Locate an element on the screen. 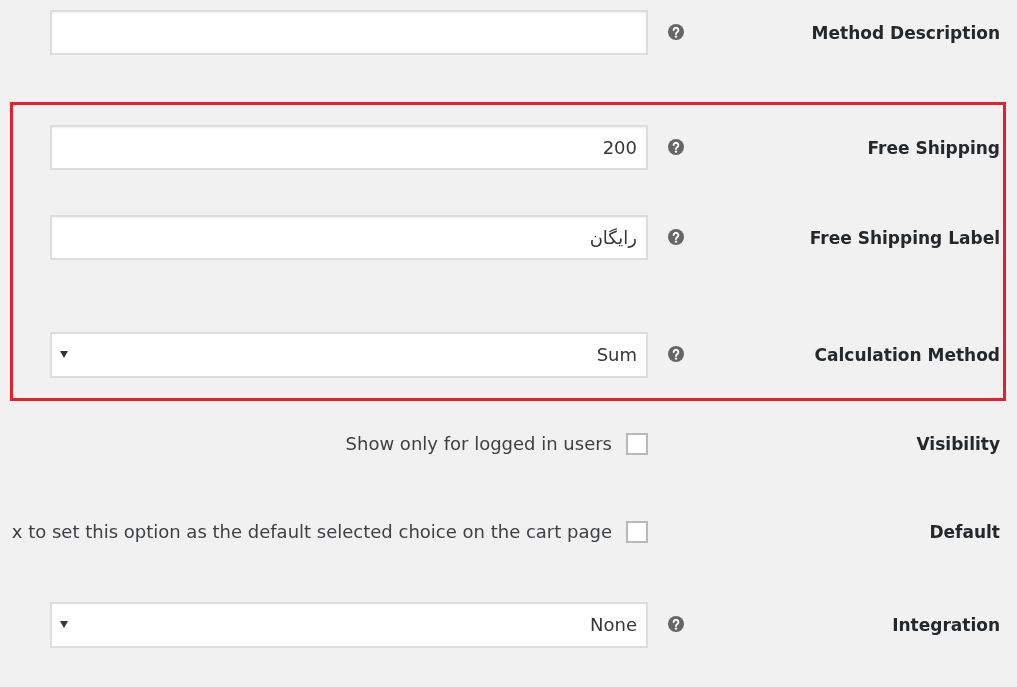  field-label: Visibility is located at coordinates (958, 443).